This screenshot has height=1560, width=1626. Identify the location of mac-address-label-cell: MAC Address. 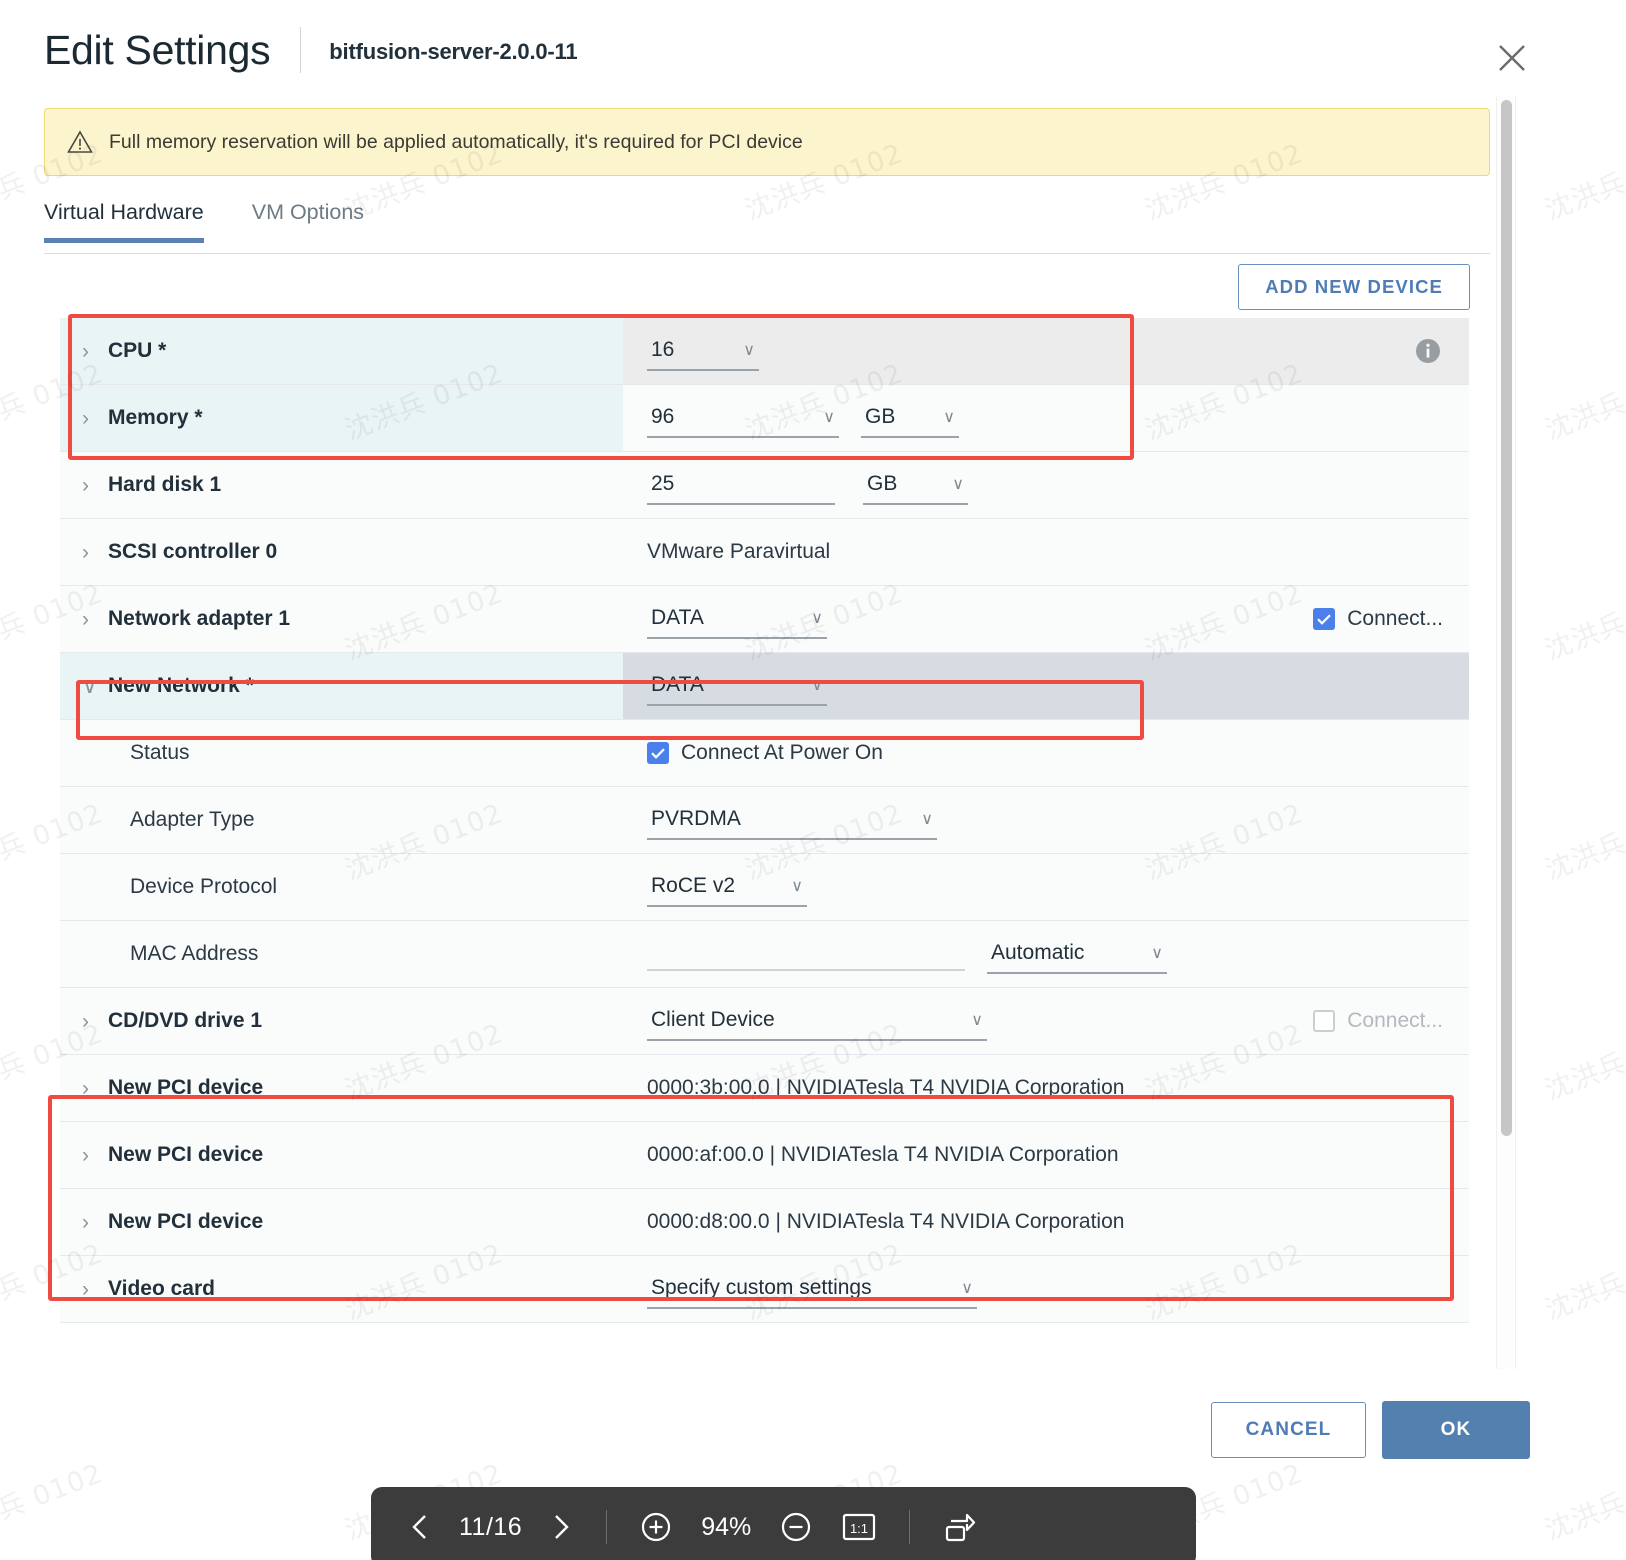
(341, 954).